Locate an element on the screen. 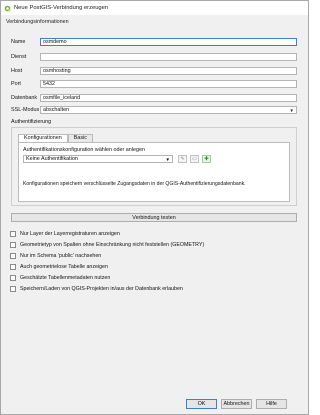 This screenshot has height=415, width=320. remove-config-button: ▭ is located at coordinates (194, 159).